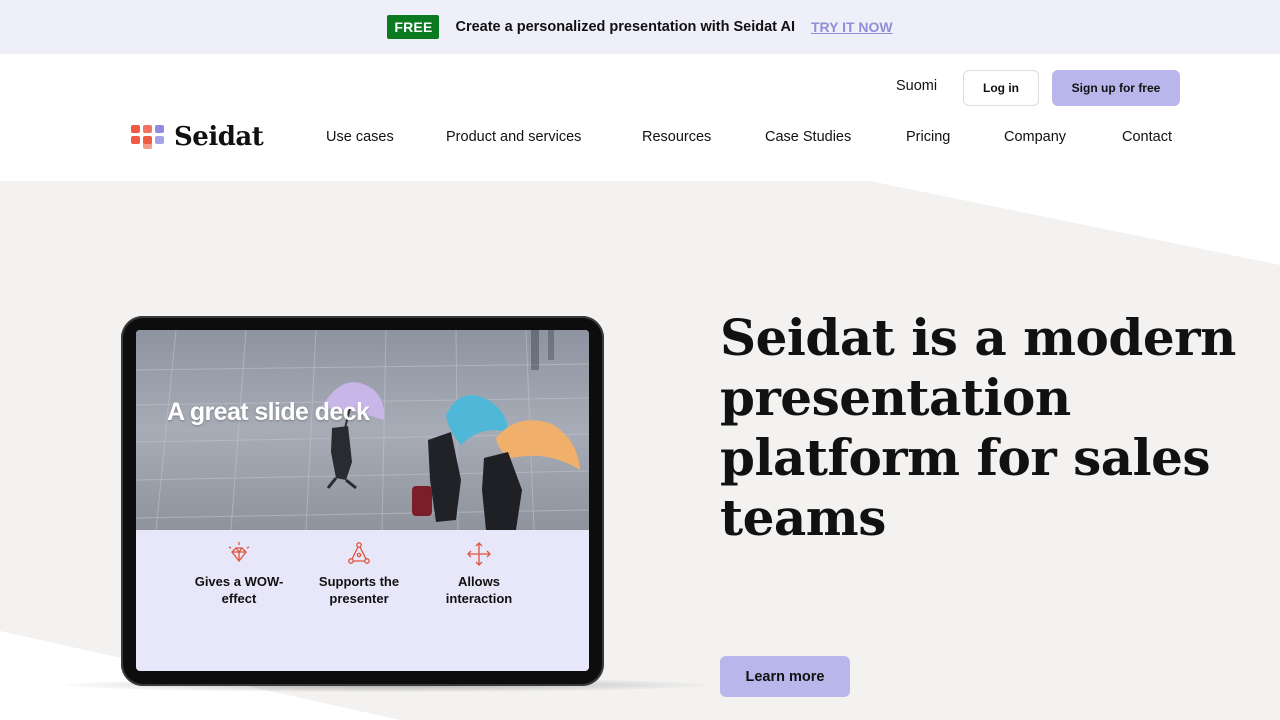 The image size is (1280, 720). Describe the element at coordinates (360, 137) in the screenshot. I see `nav-use-cases: Use cases` at that location.